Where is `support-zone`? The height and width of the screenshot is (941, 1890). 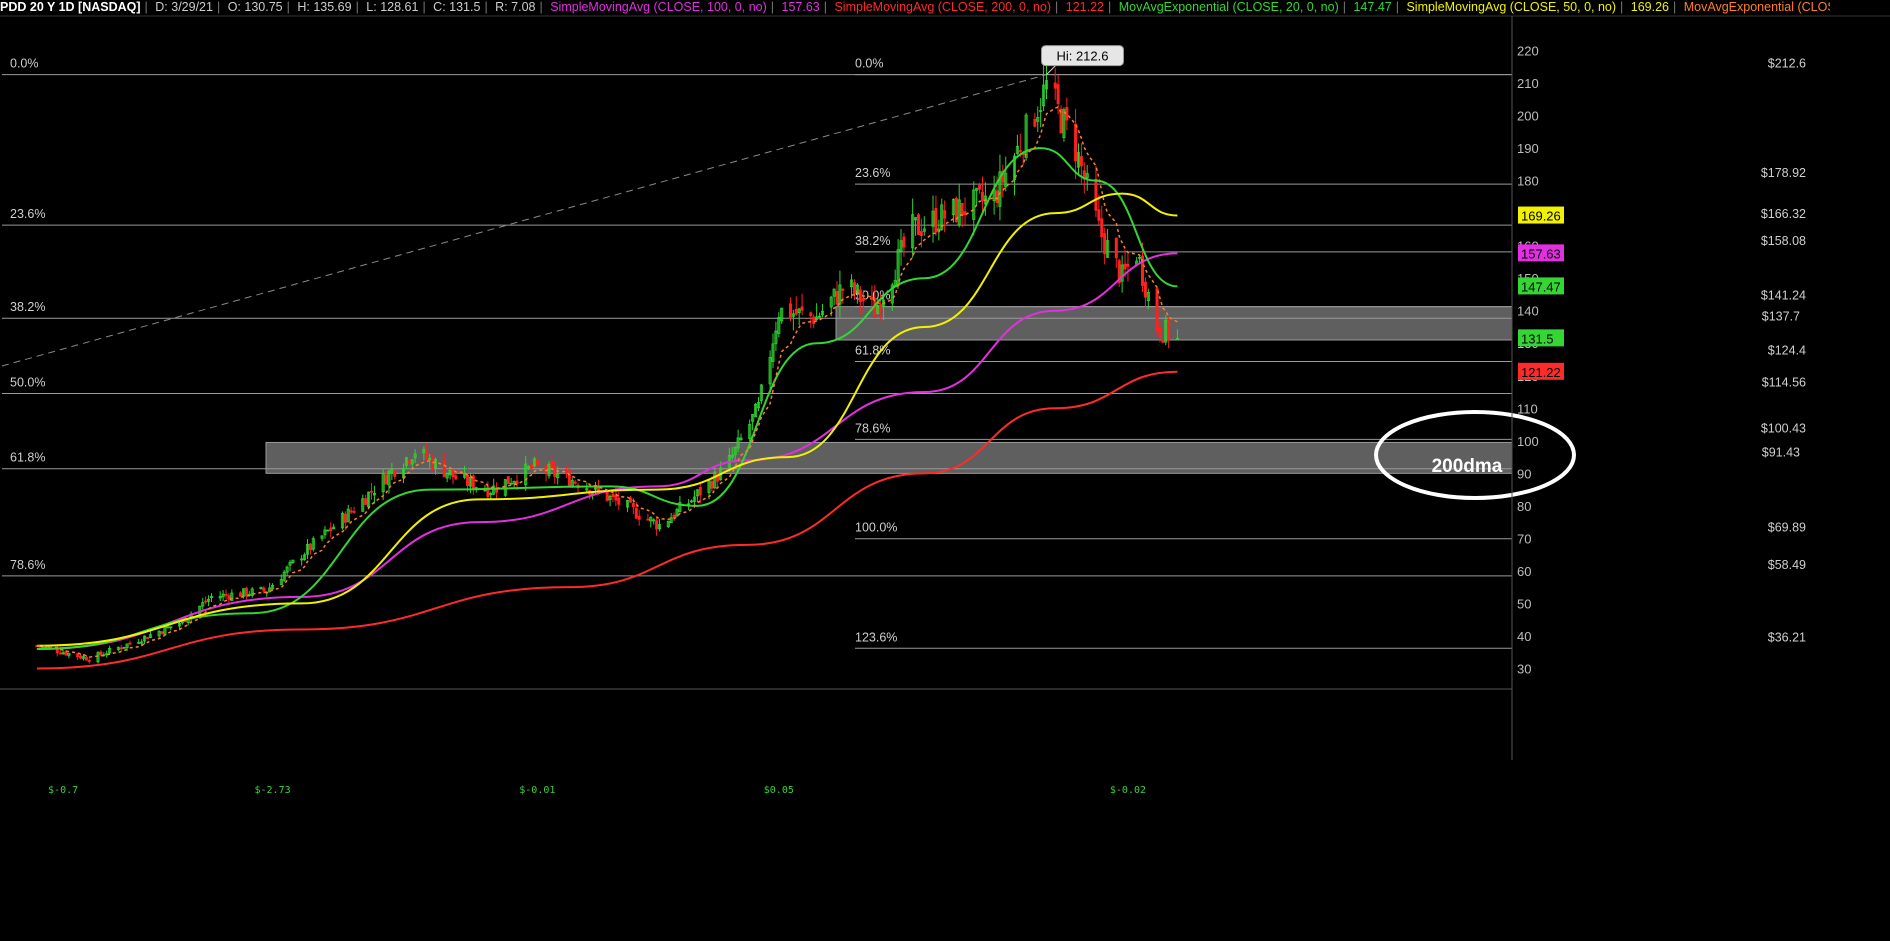 support-zone is located at coordinates (1174, 323).